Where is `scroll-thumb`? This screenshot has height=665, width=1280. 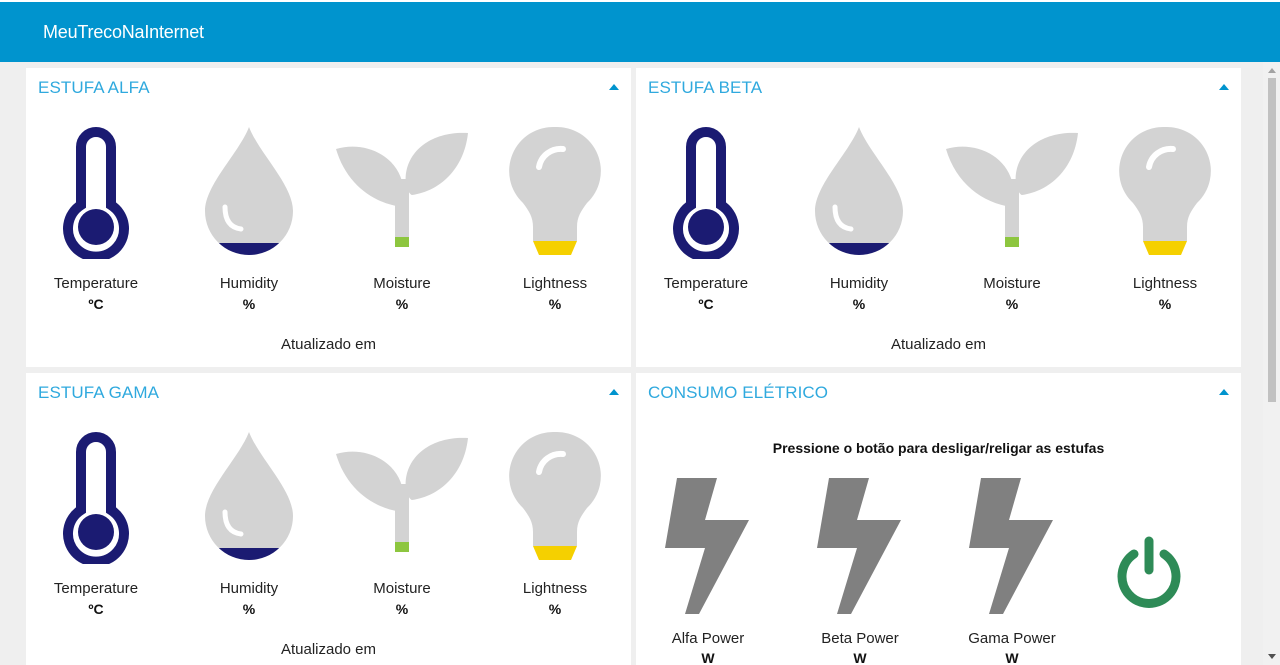 scroll-thumb is located at coordinates (1272, 240).